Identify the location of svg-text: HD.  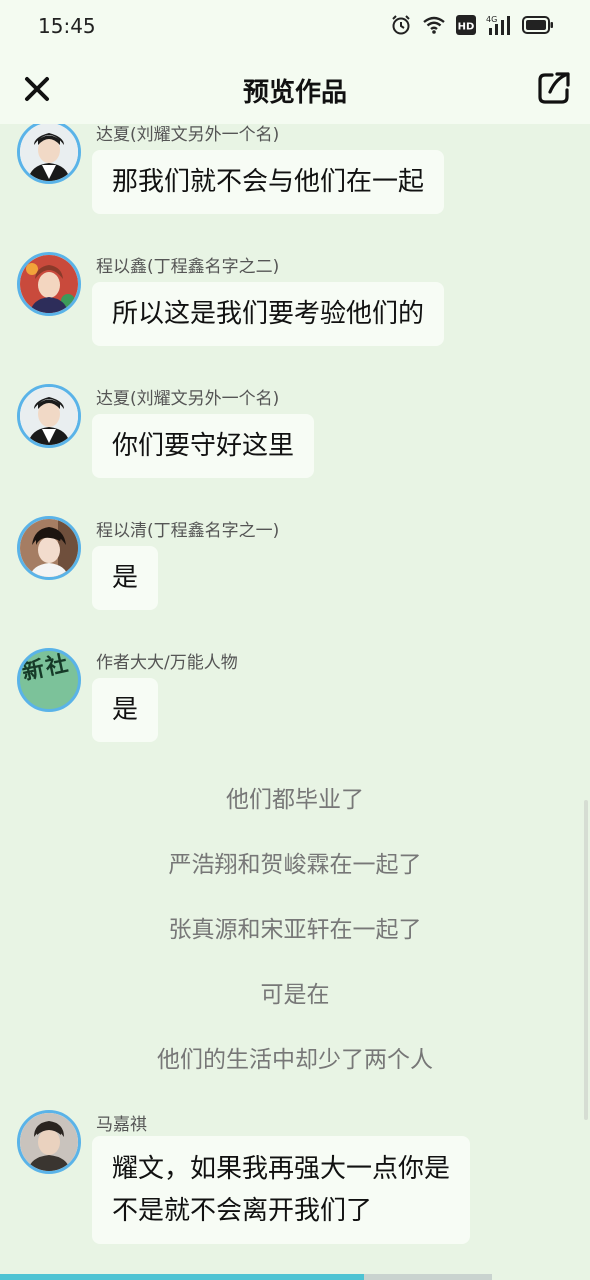
(466, 27).